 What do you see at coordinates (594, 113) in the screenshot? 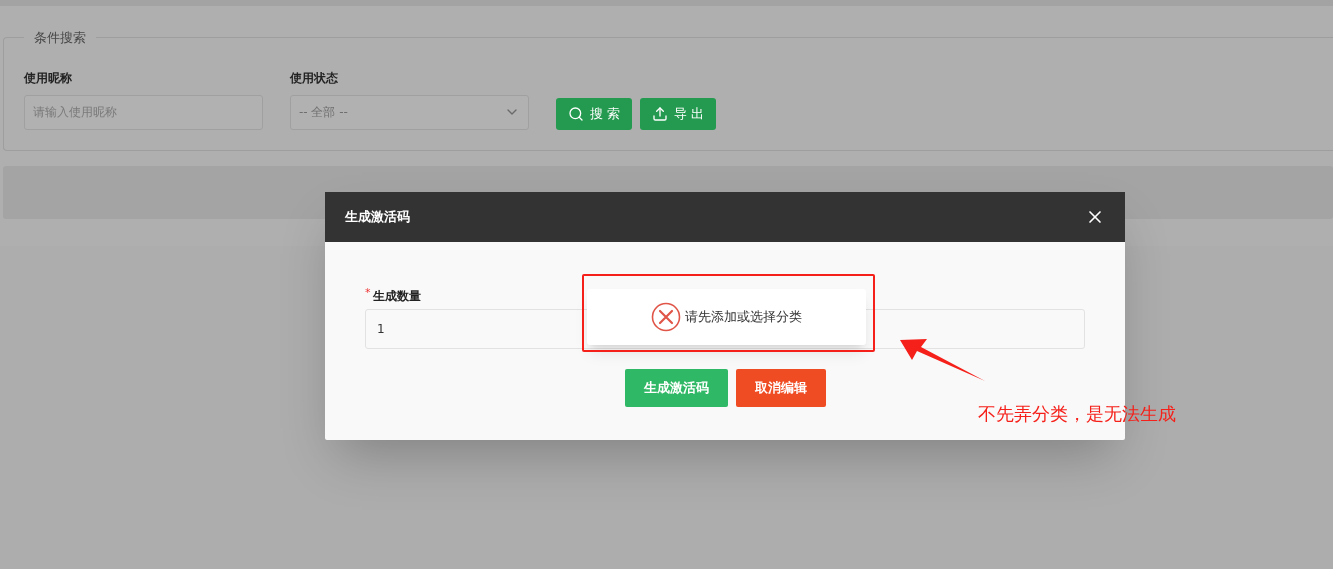
I see `search-button: 搜 索` at bounding box center [594, 113].